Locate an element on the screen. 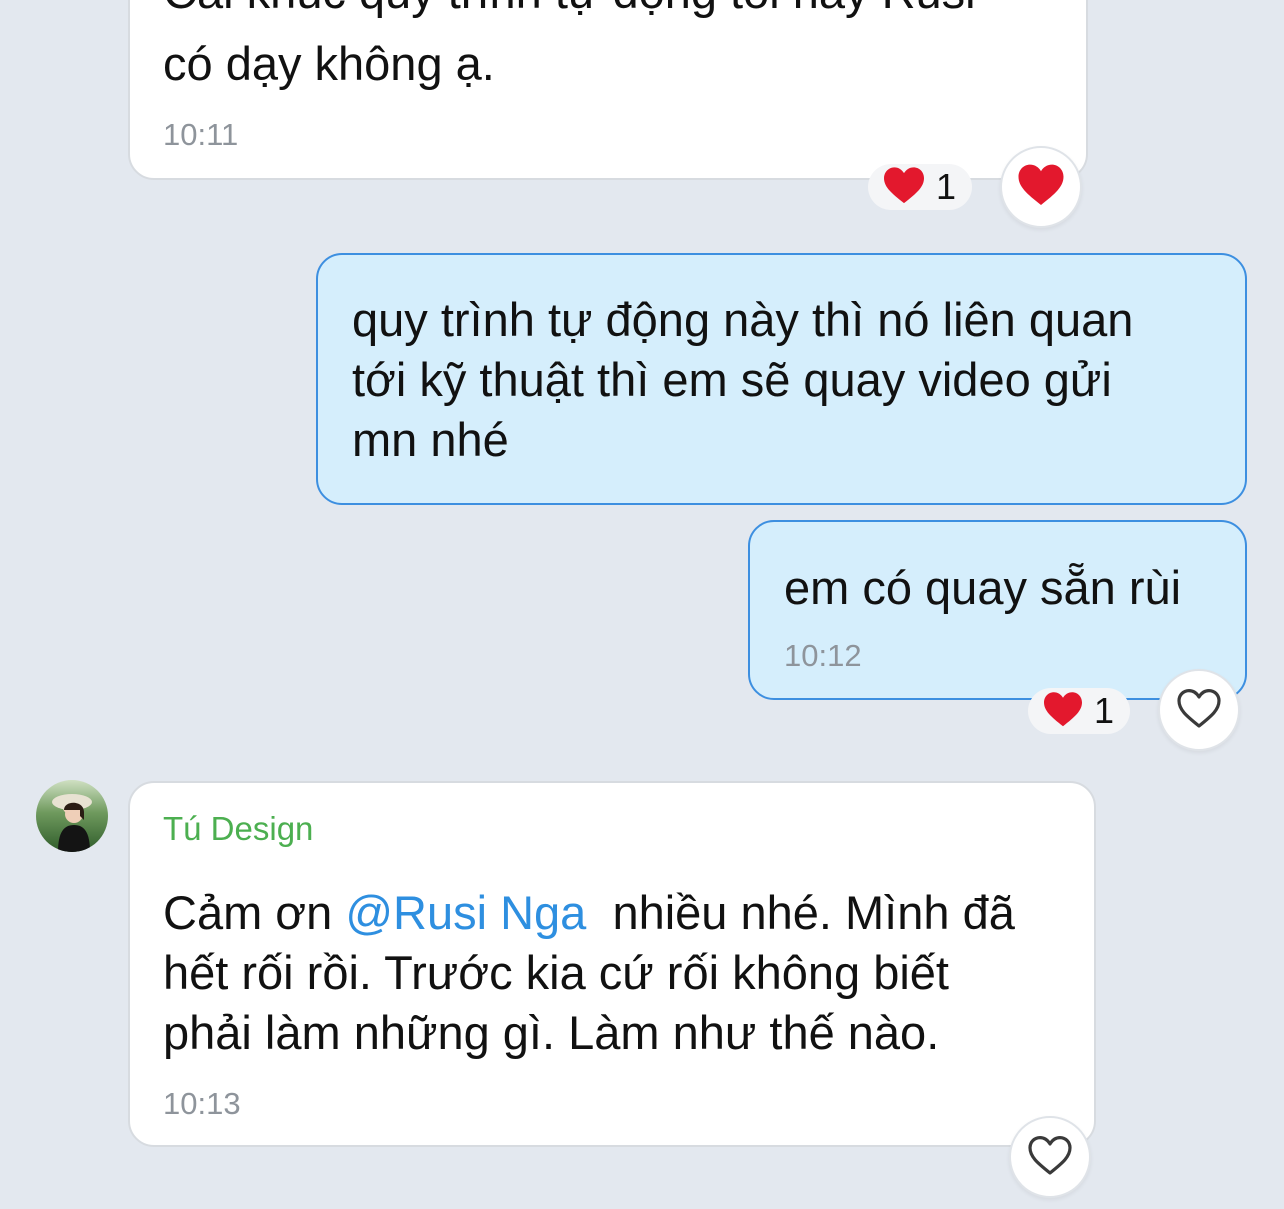 The width and height of the screenshot is (1284, 1209). avatar is located at coordinates (72, 816).